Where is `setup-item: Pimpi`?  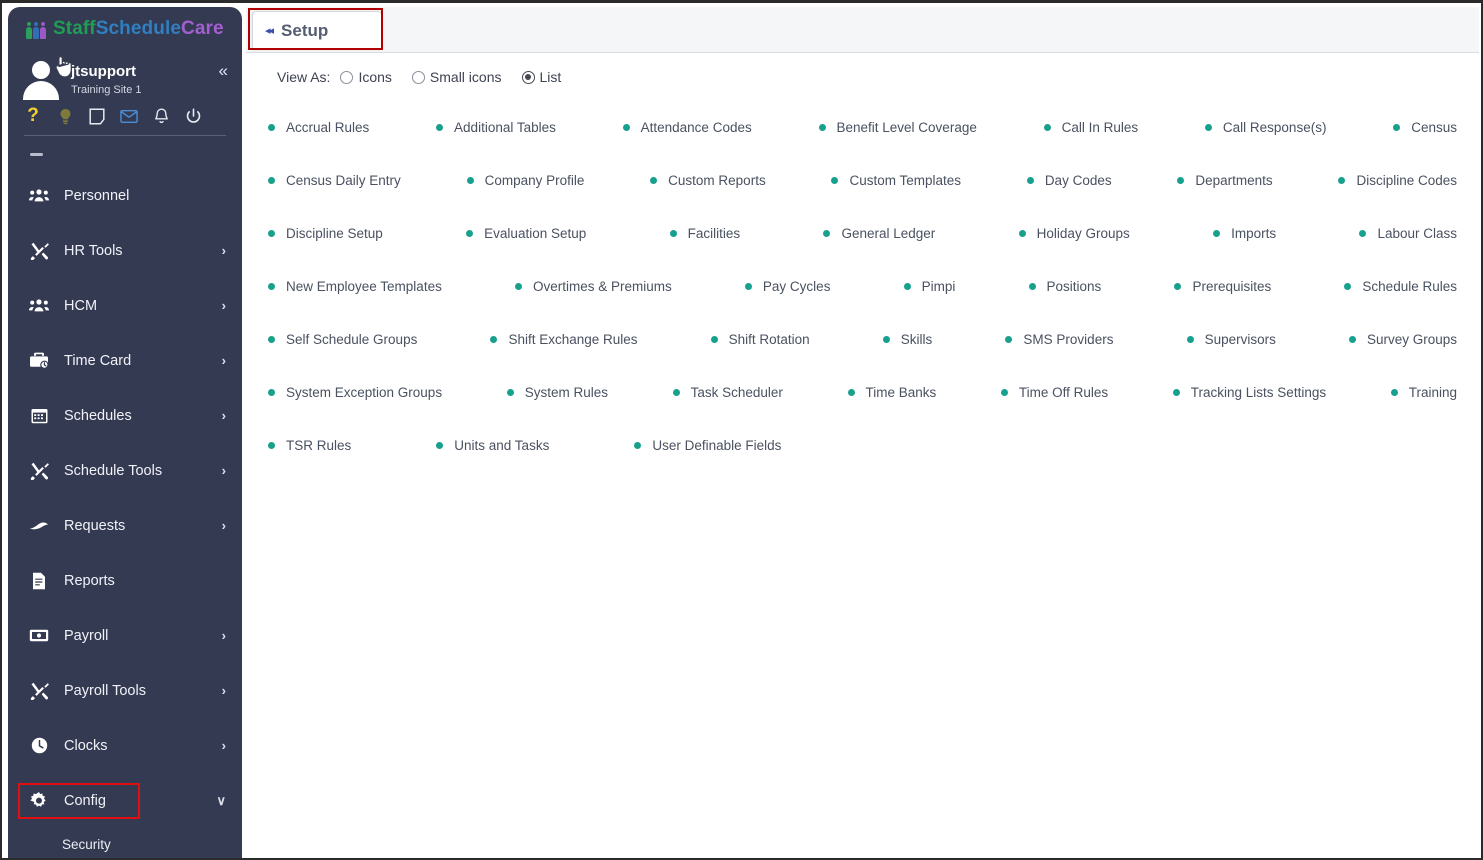
setup-item: Pimpi is located at coordinates (929, 286).